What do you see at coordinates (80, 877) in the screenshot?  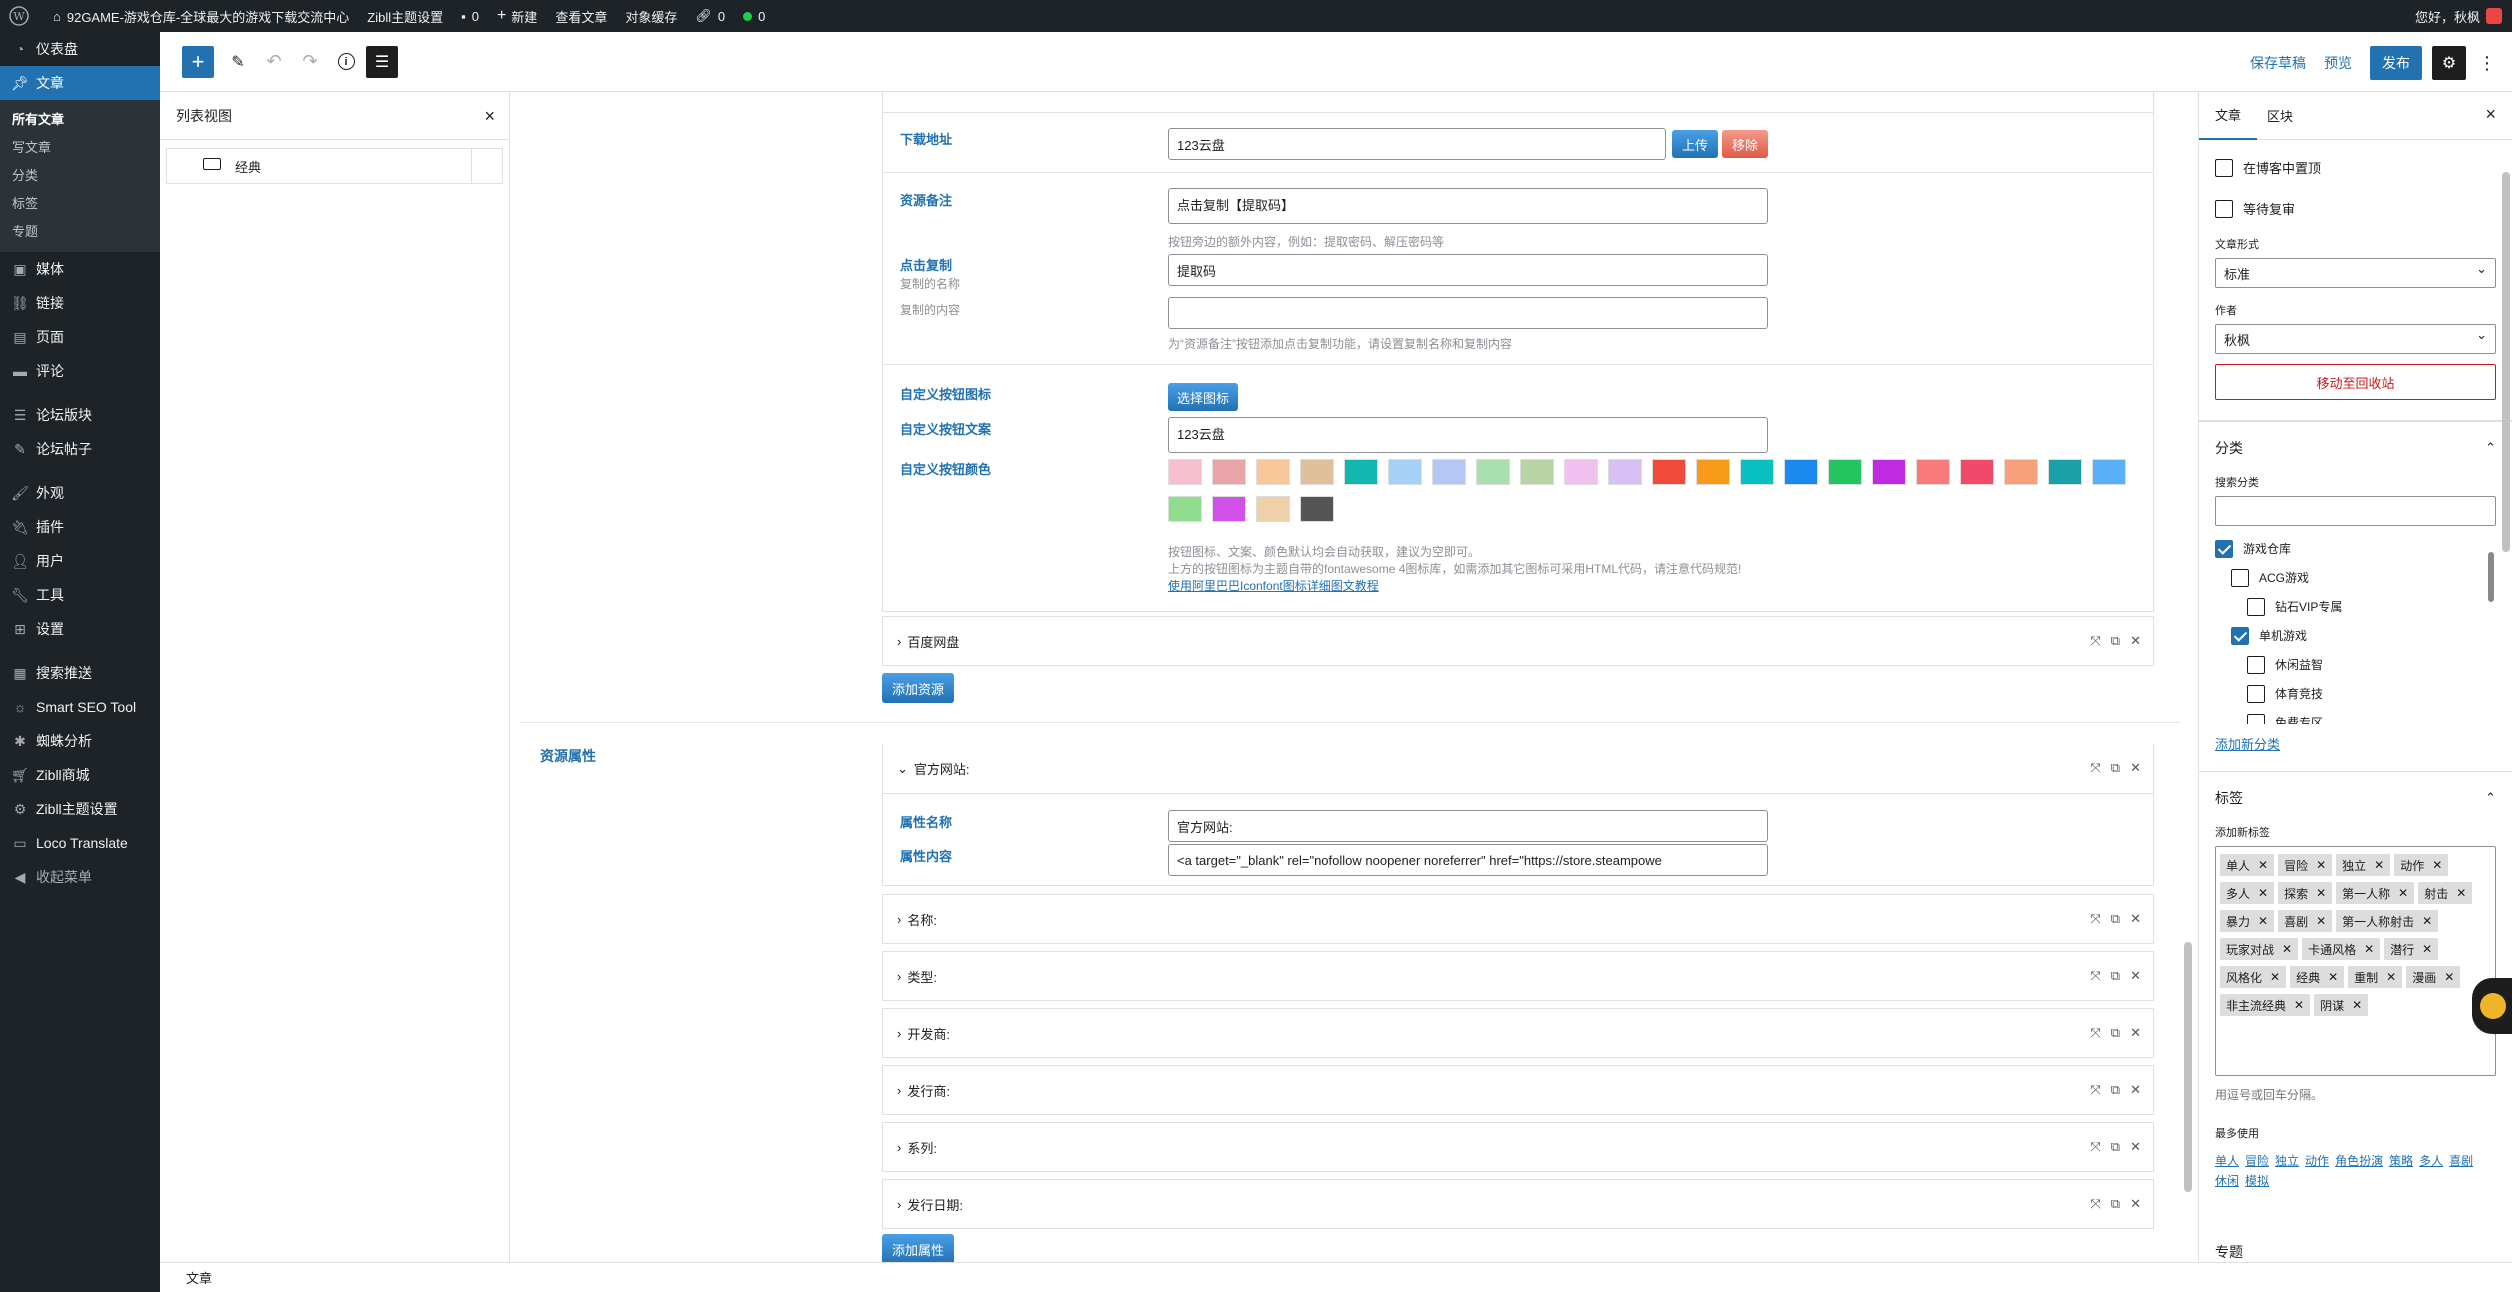 I see `menu-collapse: ◀ 收起菜单` at bounding box center [80, 877].